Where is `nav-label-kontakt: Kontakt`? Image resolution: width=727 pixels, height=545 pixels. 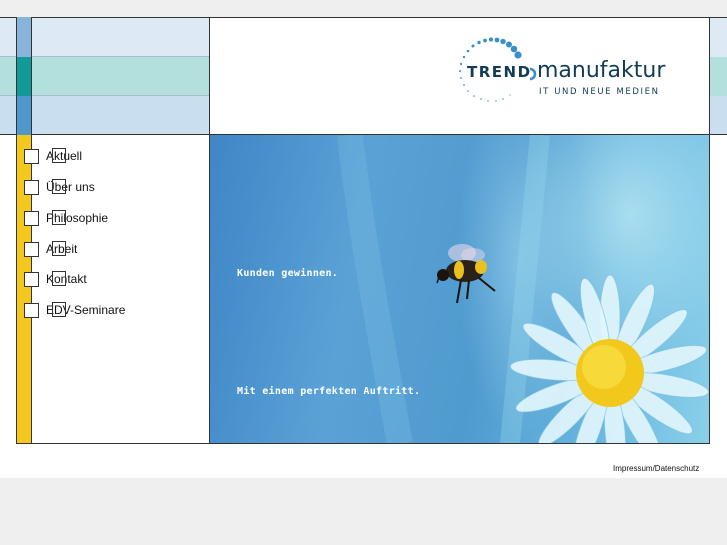
nav-label-kontakt: Kontakt is located at coordinates (66, 279).